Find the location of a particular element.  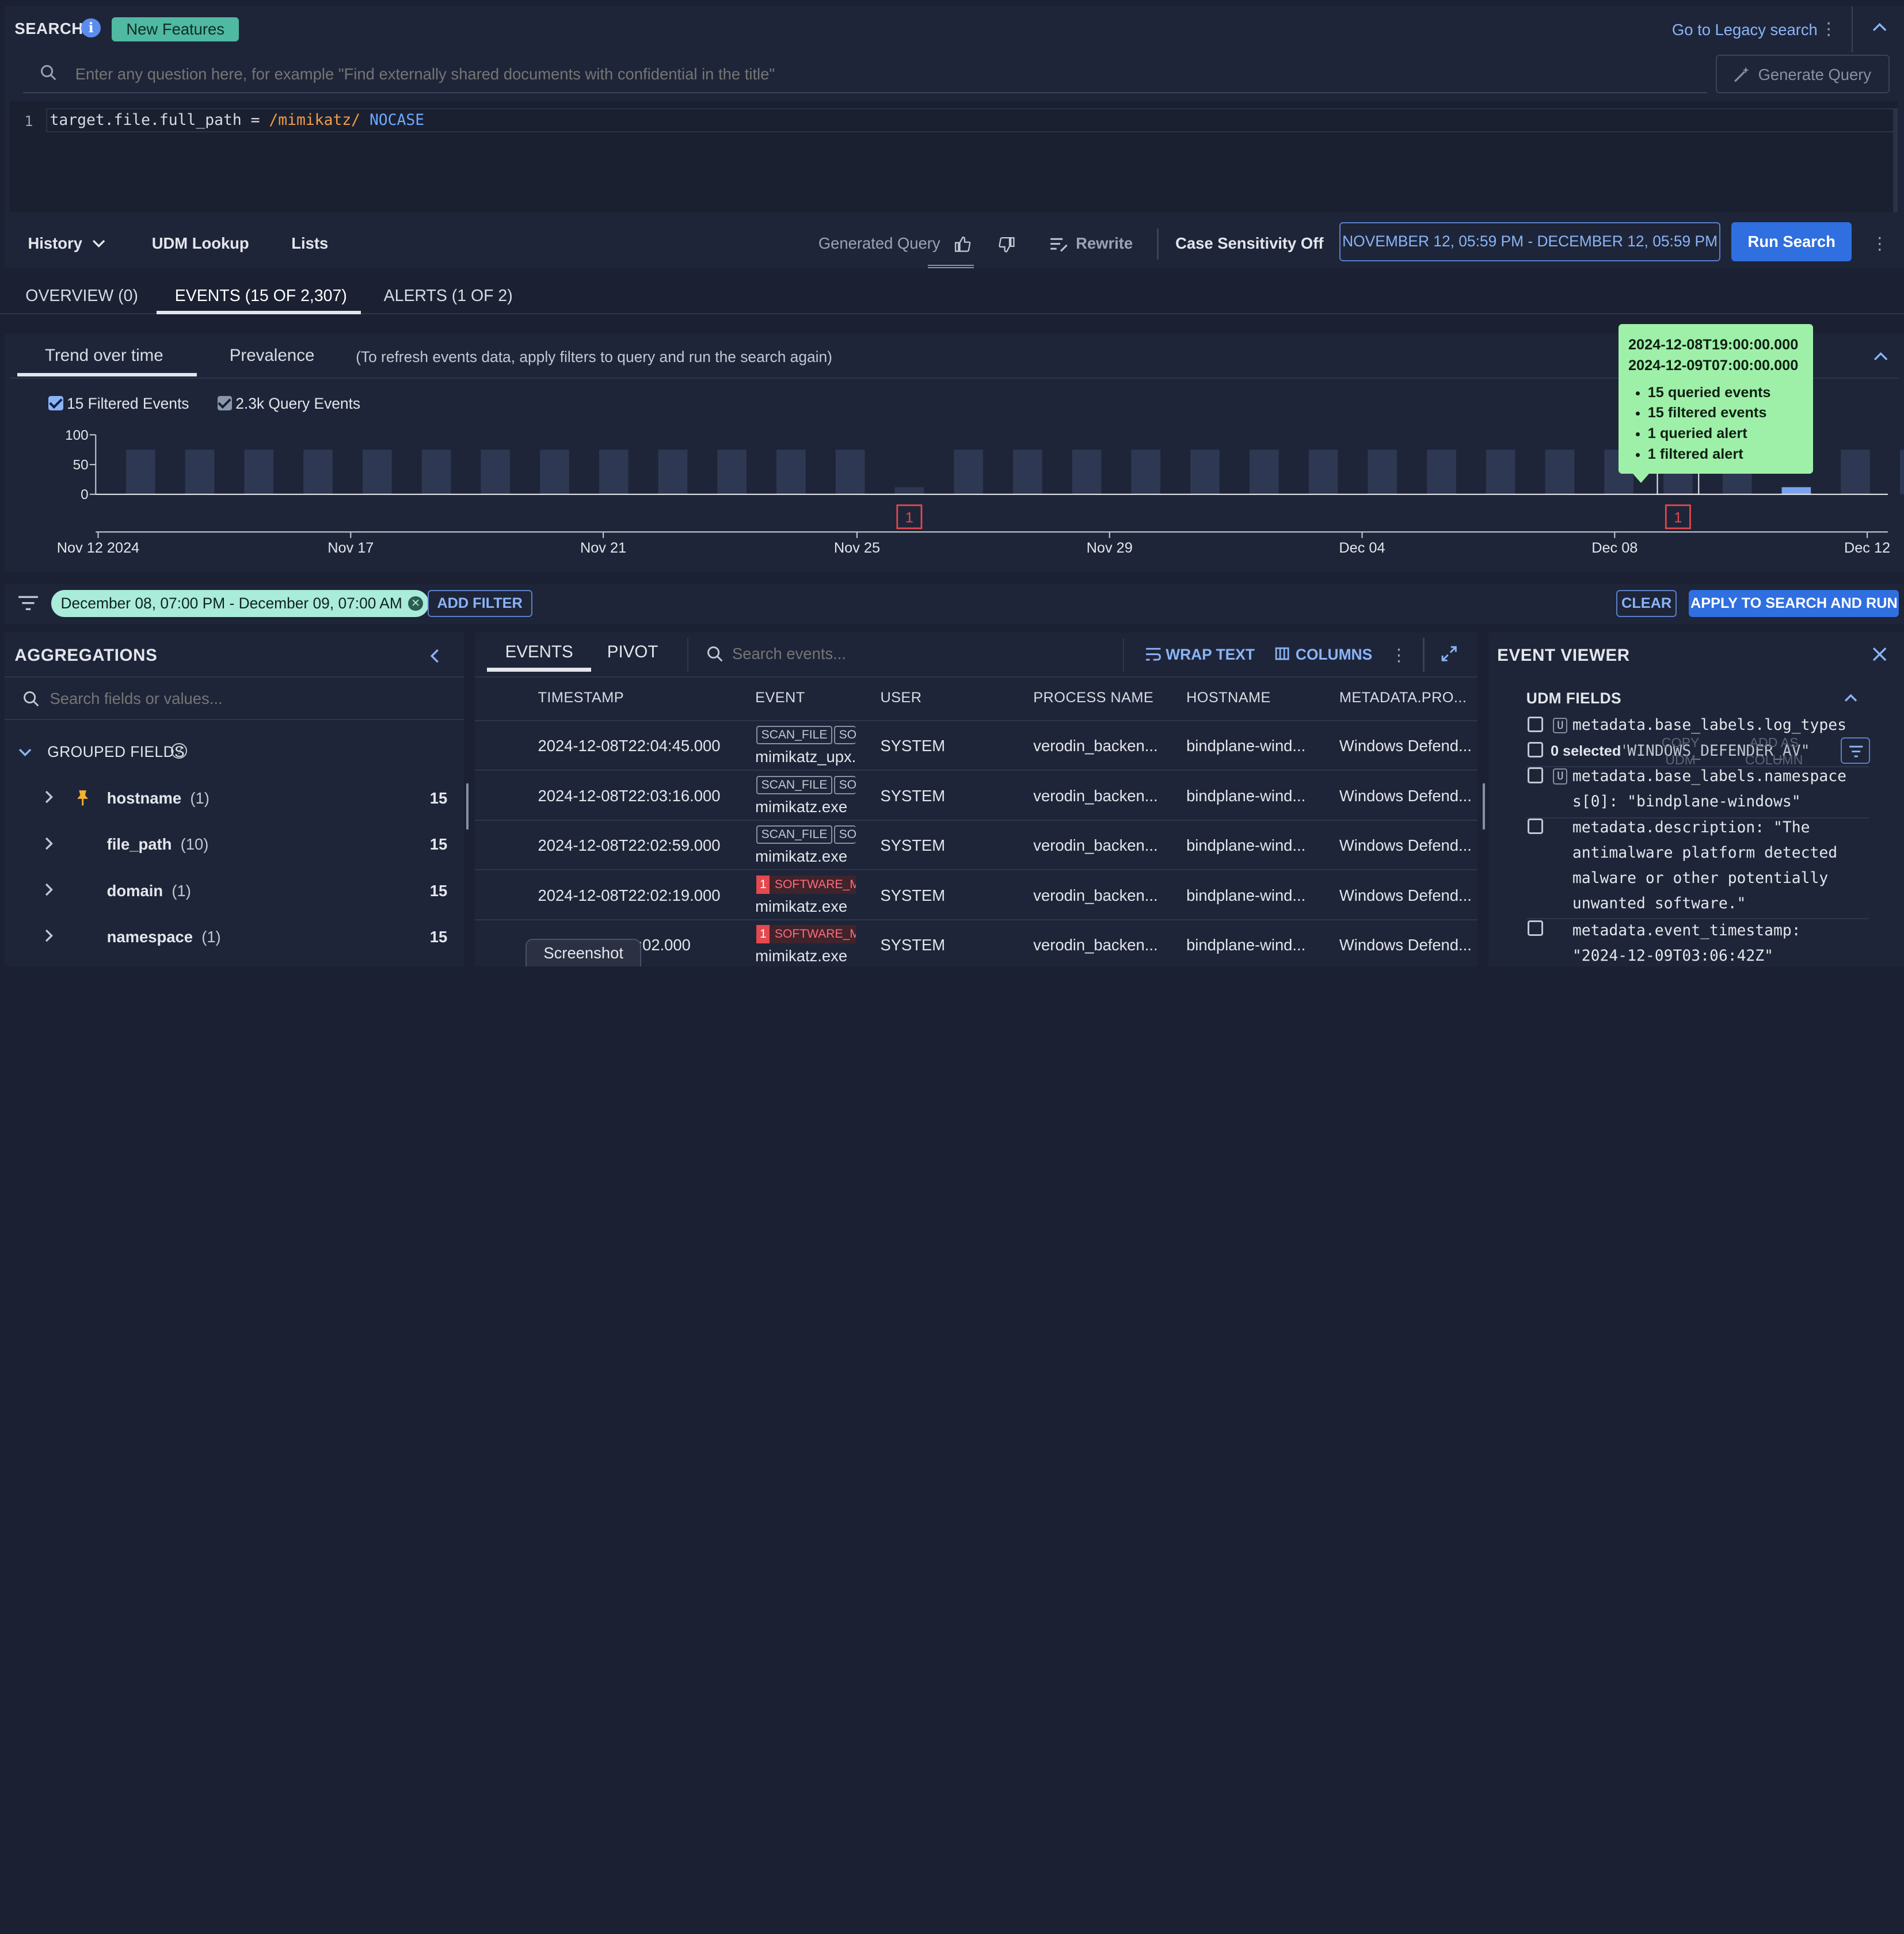

right-splitter is located at coordinates (1484, 806).